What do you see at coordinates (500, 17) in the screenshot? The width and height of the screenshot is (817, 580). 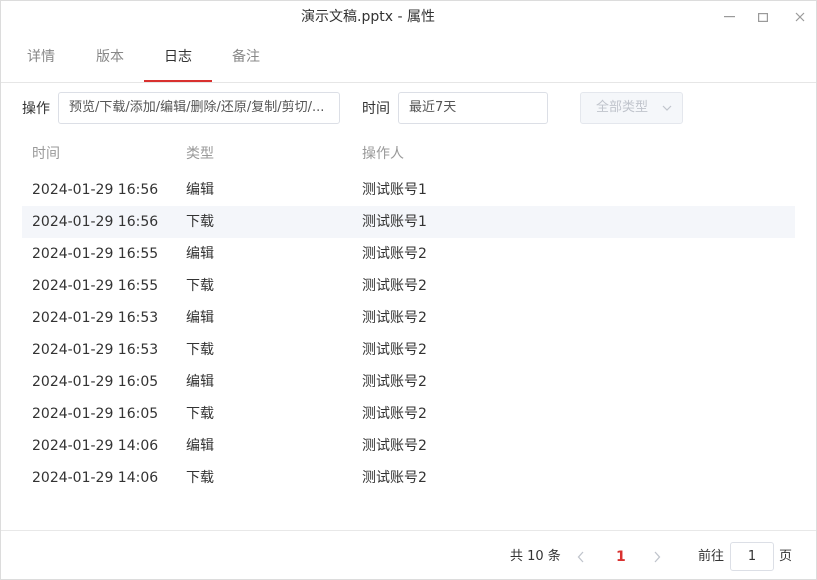 I see `title-redaction-right` at bounding box center [500, 17].